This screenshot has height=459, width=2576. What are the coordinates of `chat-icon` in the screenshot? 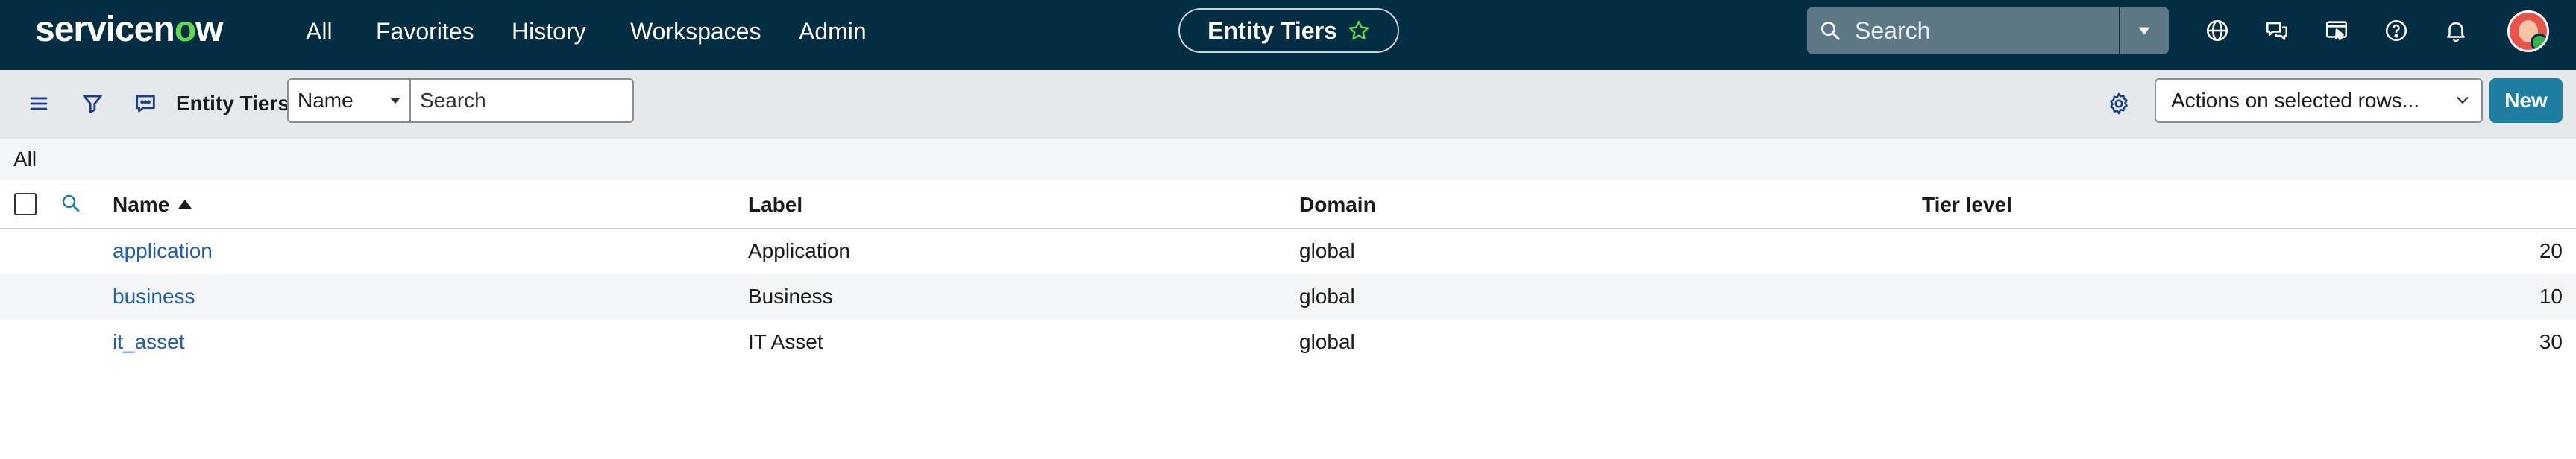 It's located at (2277, 30).